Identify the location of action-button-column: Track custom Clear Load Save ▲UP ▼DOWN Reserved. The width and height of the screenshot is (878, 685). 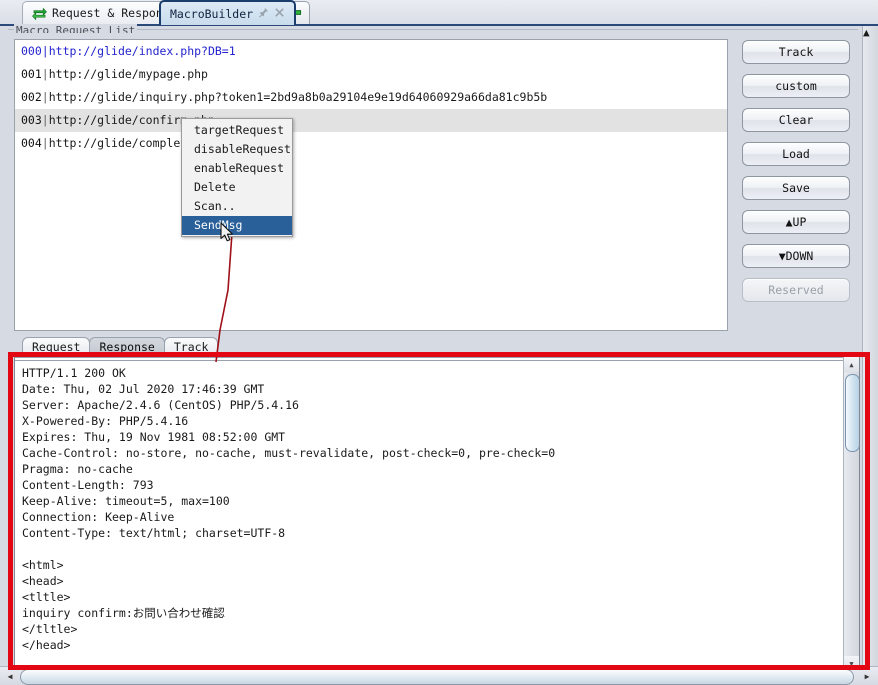
(796, 176).